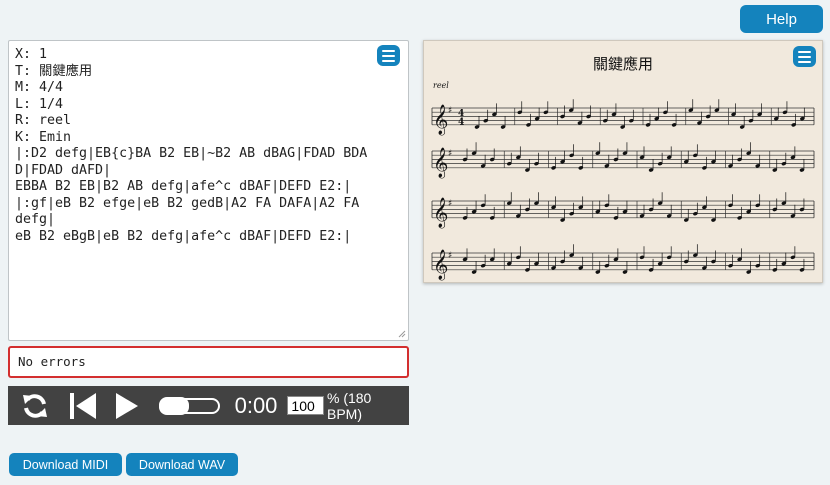 Image resolution: width=830 pixels, height=485 pixels. Describe the element at coordinates (461, 123) in the screenshot. I see `svg-text: 4` at that location.